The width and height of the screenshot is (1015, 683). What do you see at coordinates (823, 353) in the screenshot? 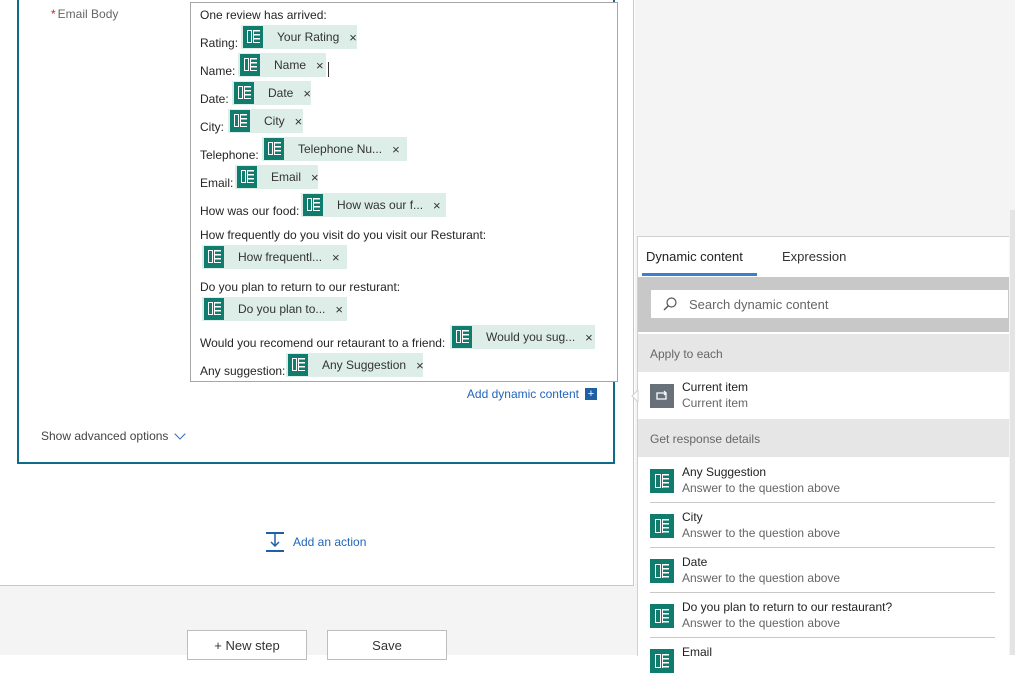
I see `section-header-apply-to-each: Apply to each` at bounding box center [823, 353].